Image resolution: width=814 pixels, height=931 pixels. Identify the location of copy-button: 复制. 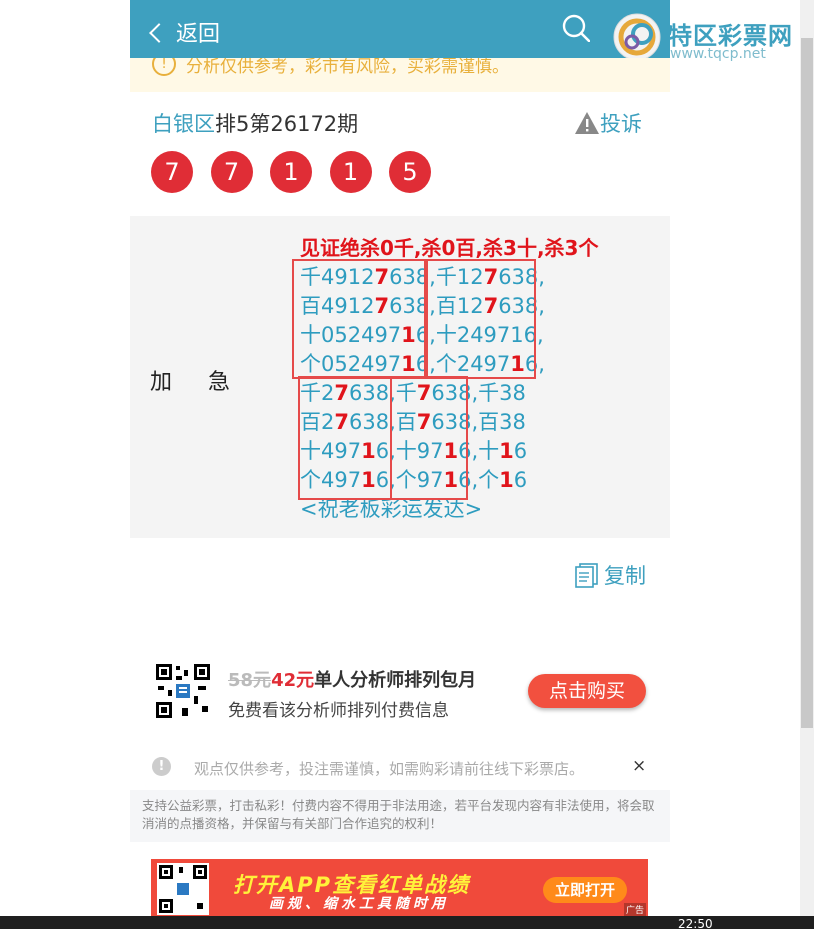
(610, 575).